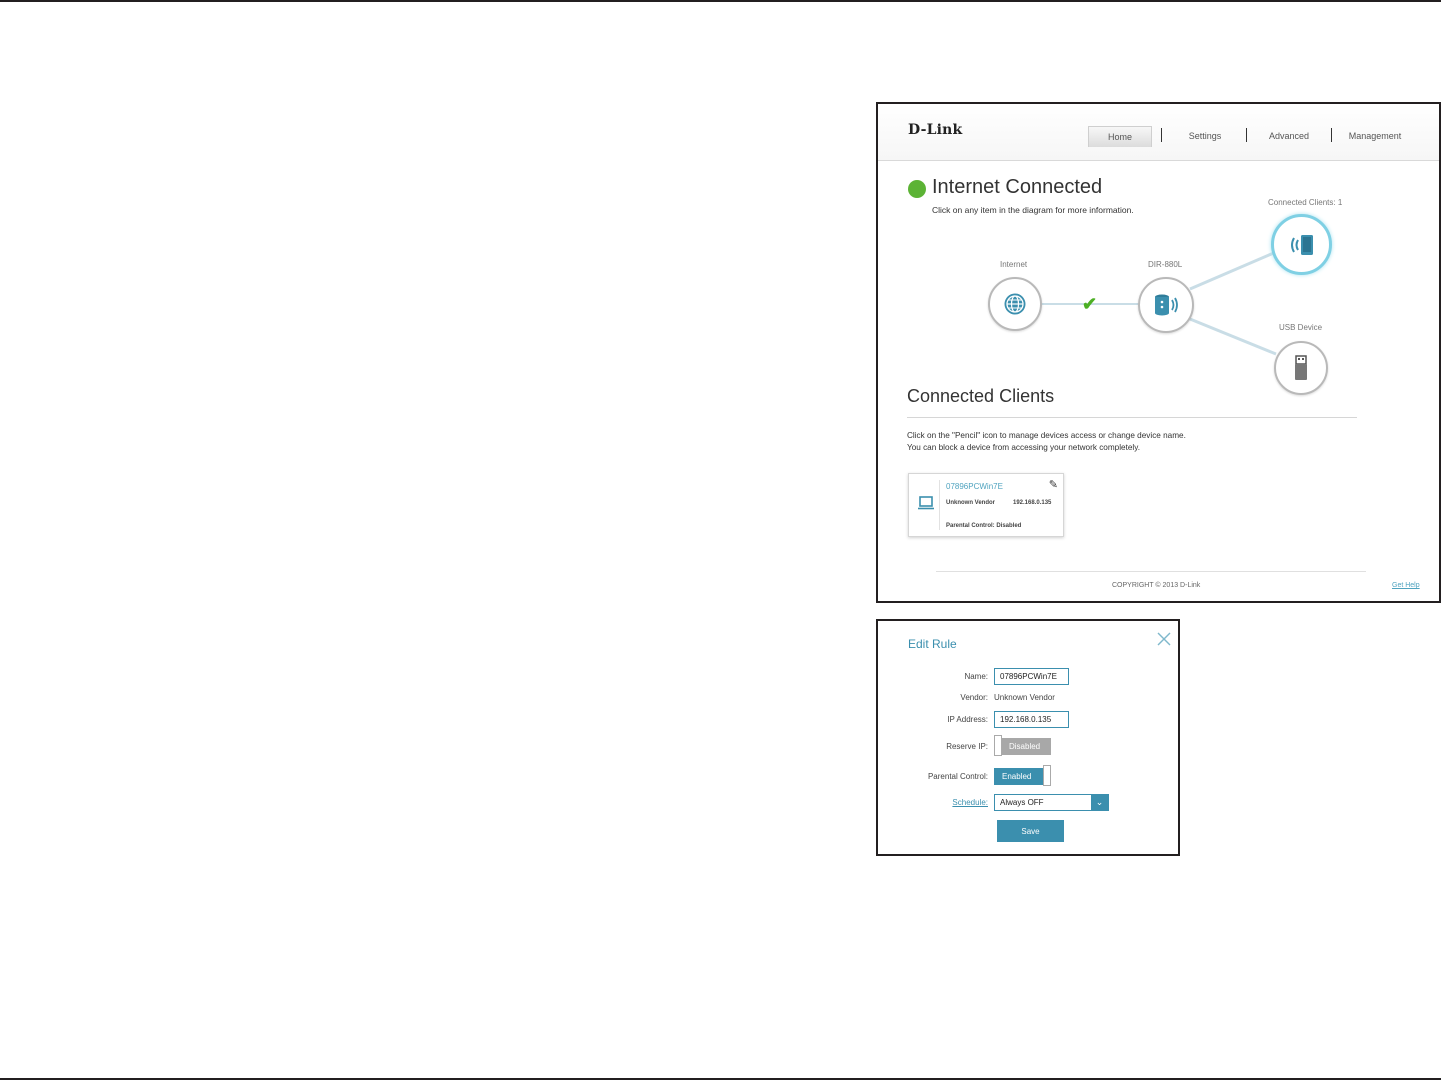 Image resolution: width=1441 pixels, height=1081 pixels. Describe the element at coordinates (984, 526) in the screenshot. I see `client-parental-status: Parental Control: Disabled` at that location.